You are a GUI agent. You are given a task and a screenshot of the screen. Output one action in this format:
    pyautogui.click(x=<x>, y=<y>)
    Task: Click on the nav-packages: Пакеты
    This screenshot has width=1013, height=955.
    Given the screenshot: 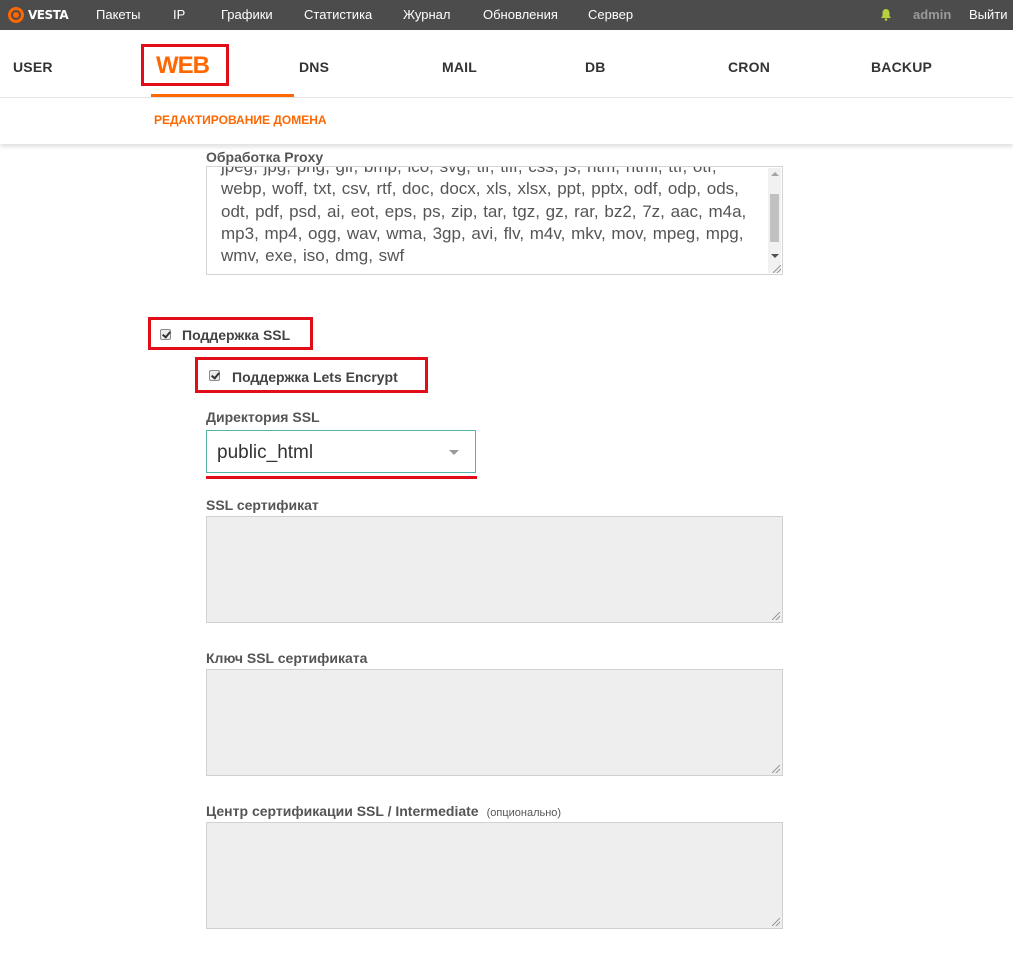 What is the action you would take?
    pyautogui.click(x=118, y=14)
    